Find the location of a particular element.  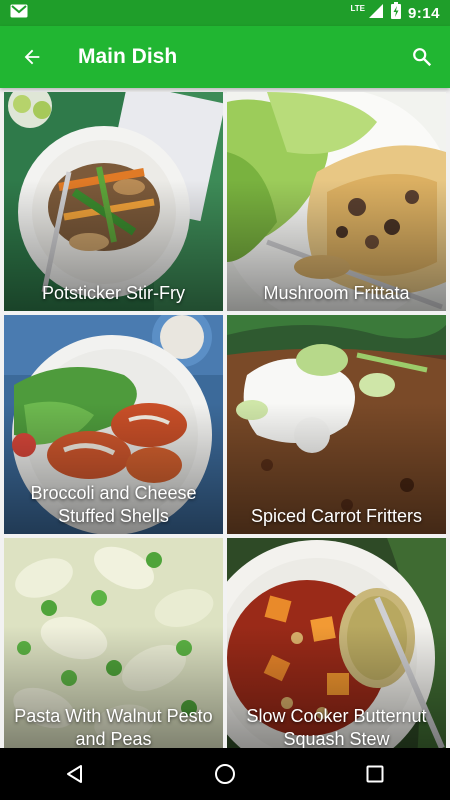

recipe-card: Broccoli and Cheese Stuffed Shells is located at coordinates (113, 424).